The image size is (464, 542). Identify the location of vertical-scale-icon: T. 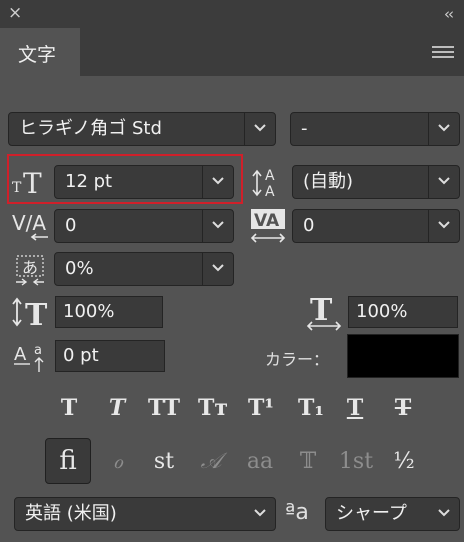
(32, 314).